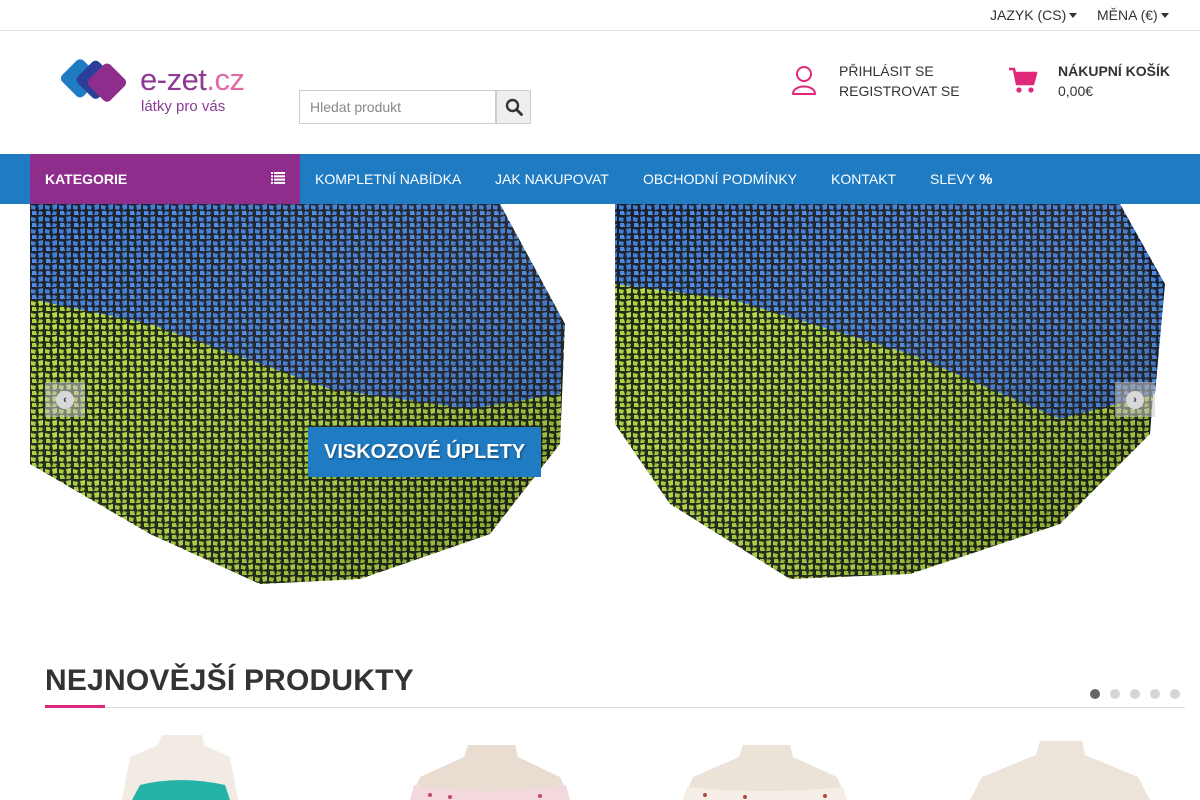  What do you see at coordinates (615, 707) in the screenshot?
I see `section-divider` at bounding box center [615, 707].